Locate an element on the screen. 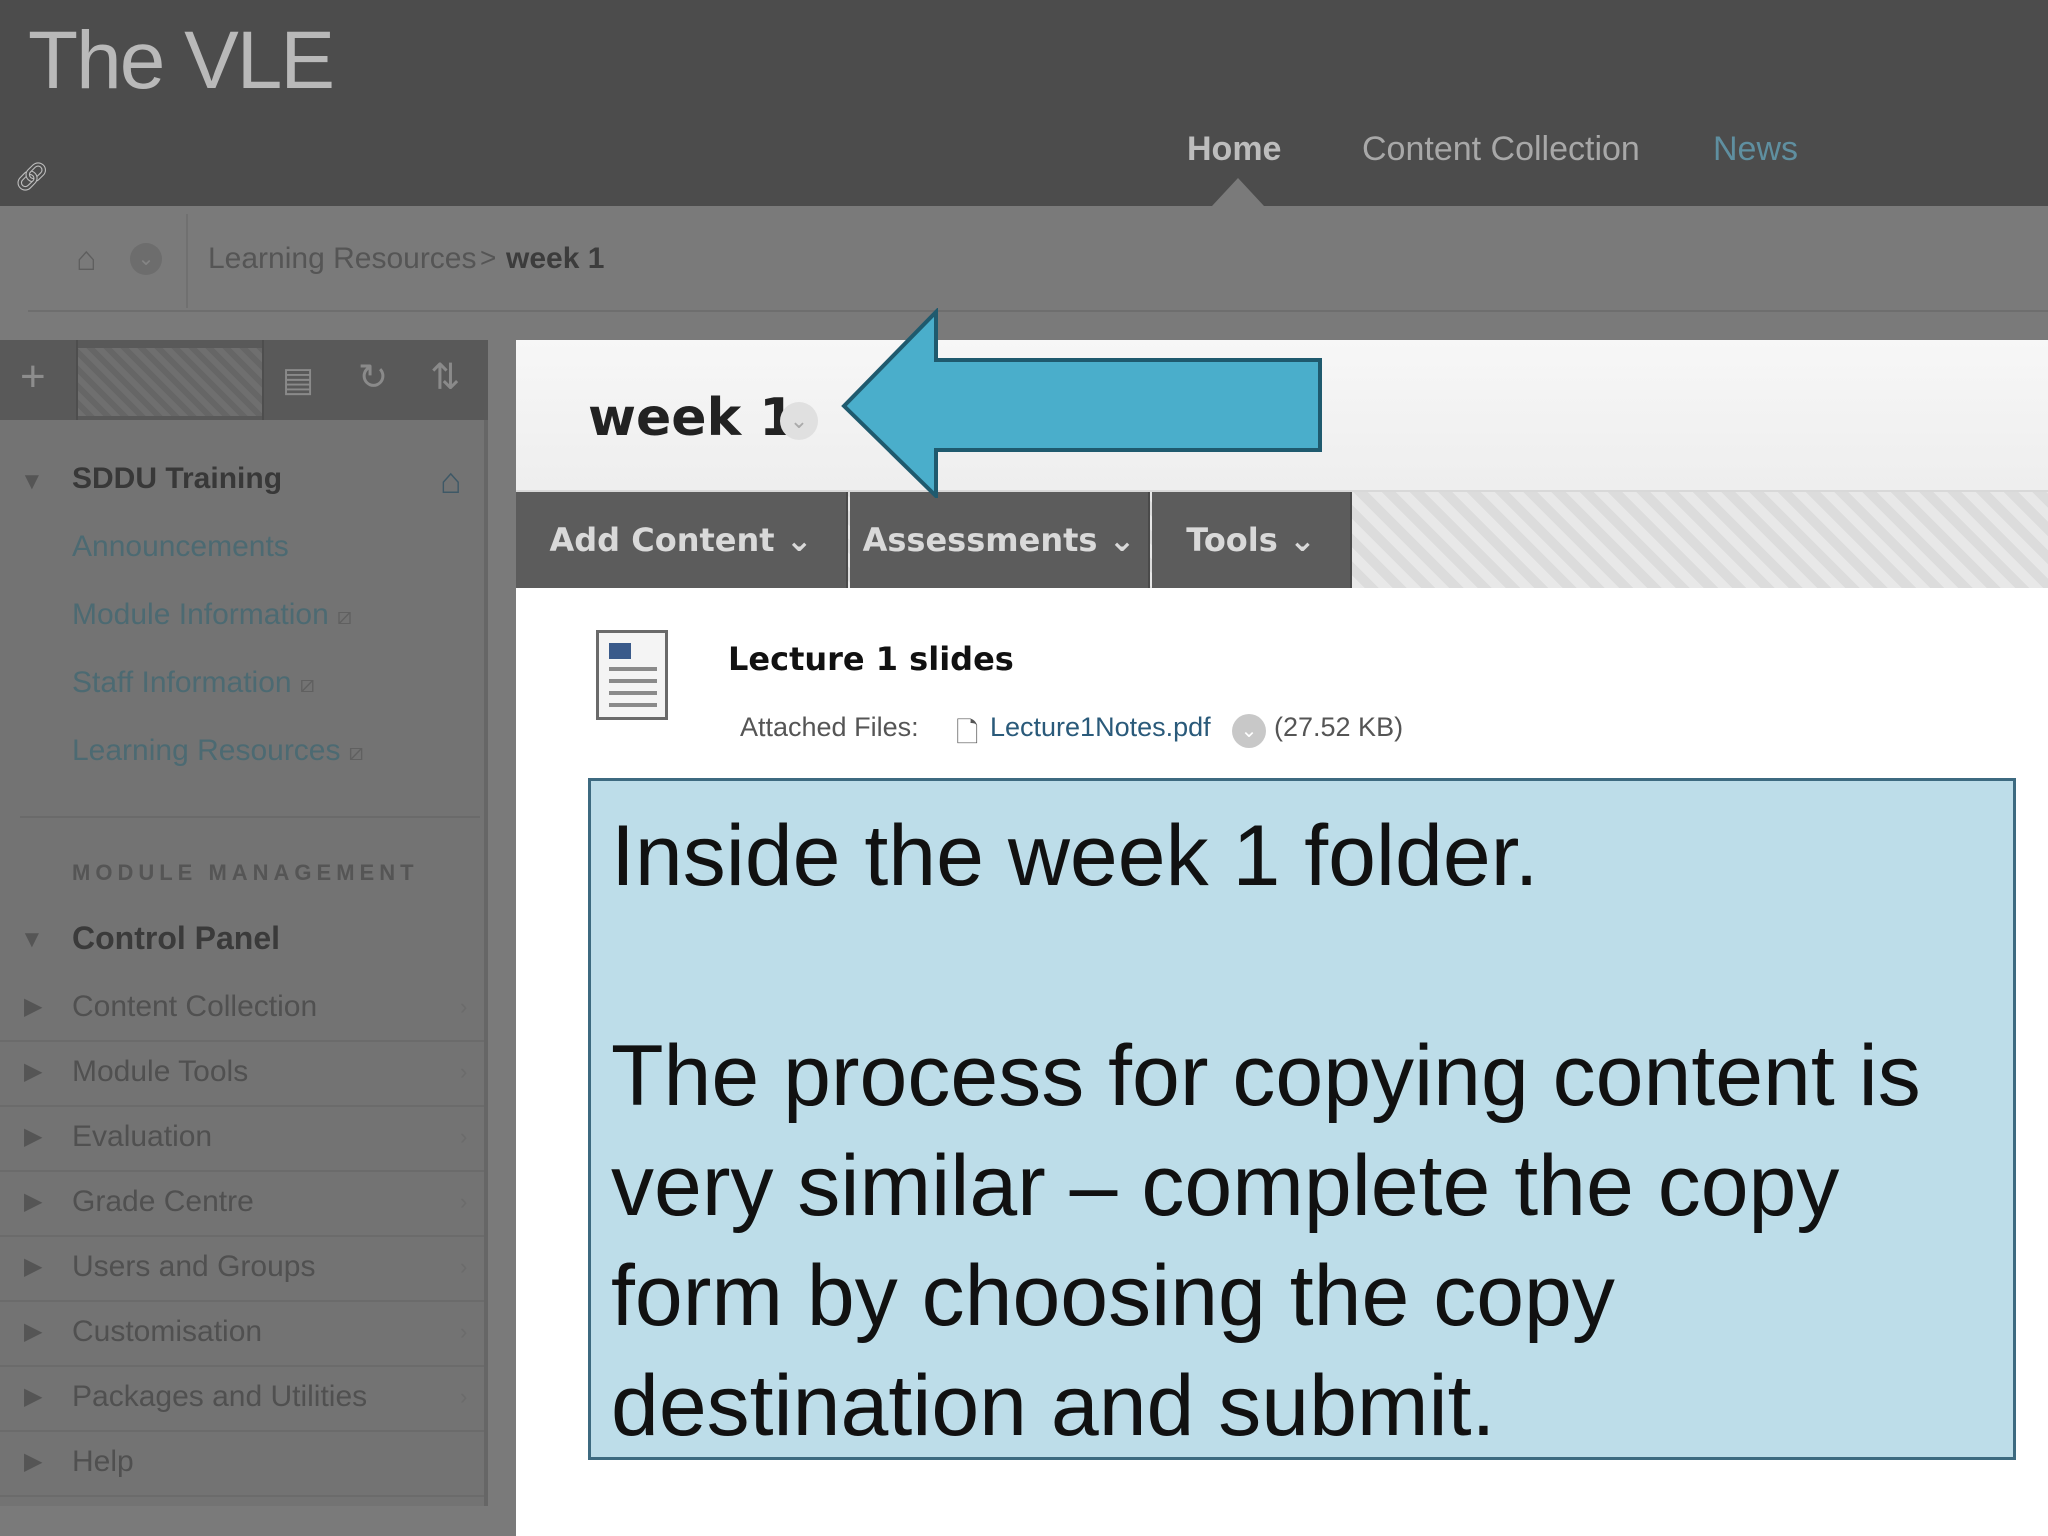 Image resolution: width=2048 pixels, height=1536 pixels. sidebar-item-label: Customisation is located at coordinates (167, 1331).